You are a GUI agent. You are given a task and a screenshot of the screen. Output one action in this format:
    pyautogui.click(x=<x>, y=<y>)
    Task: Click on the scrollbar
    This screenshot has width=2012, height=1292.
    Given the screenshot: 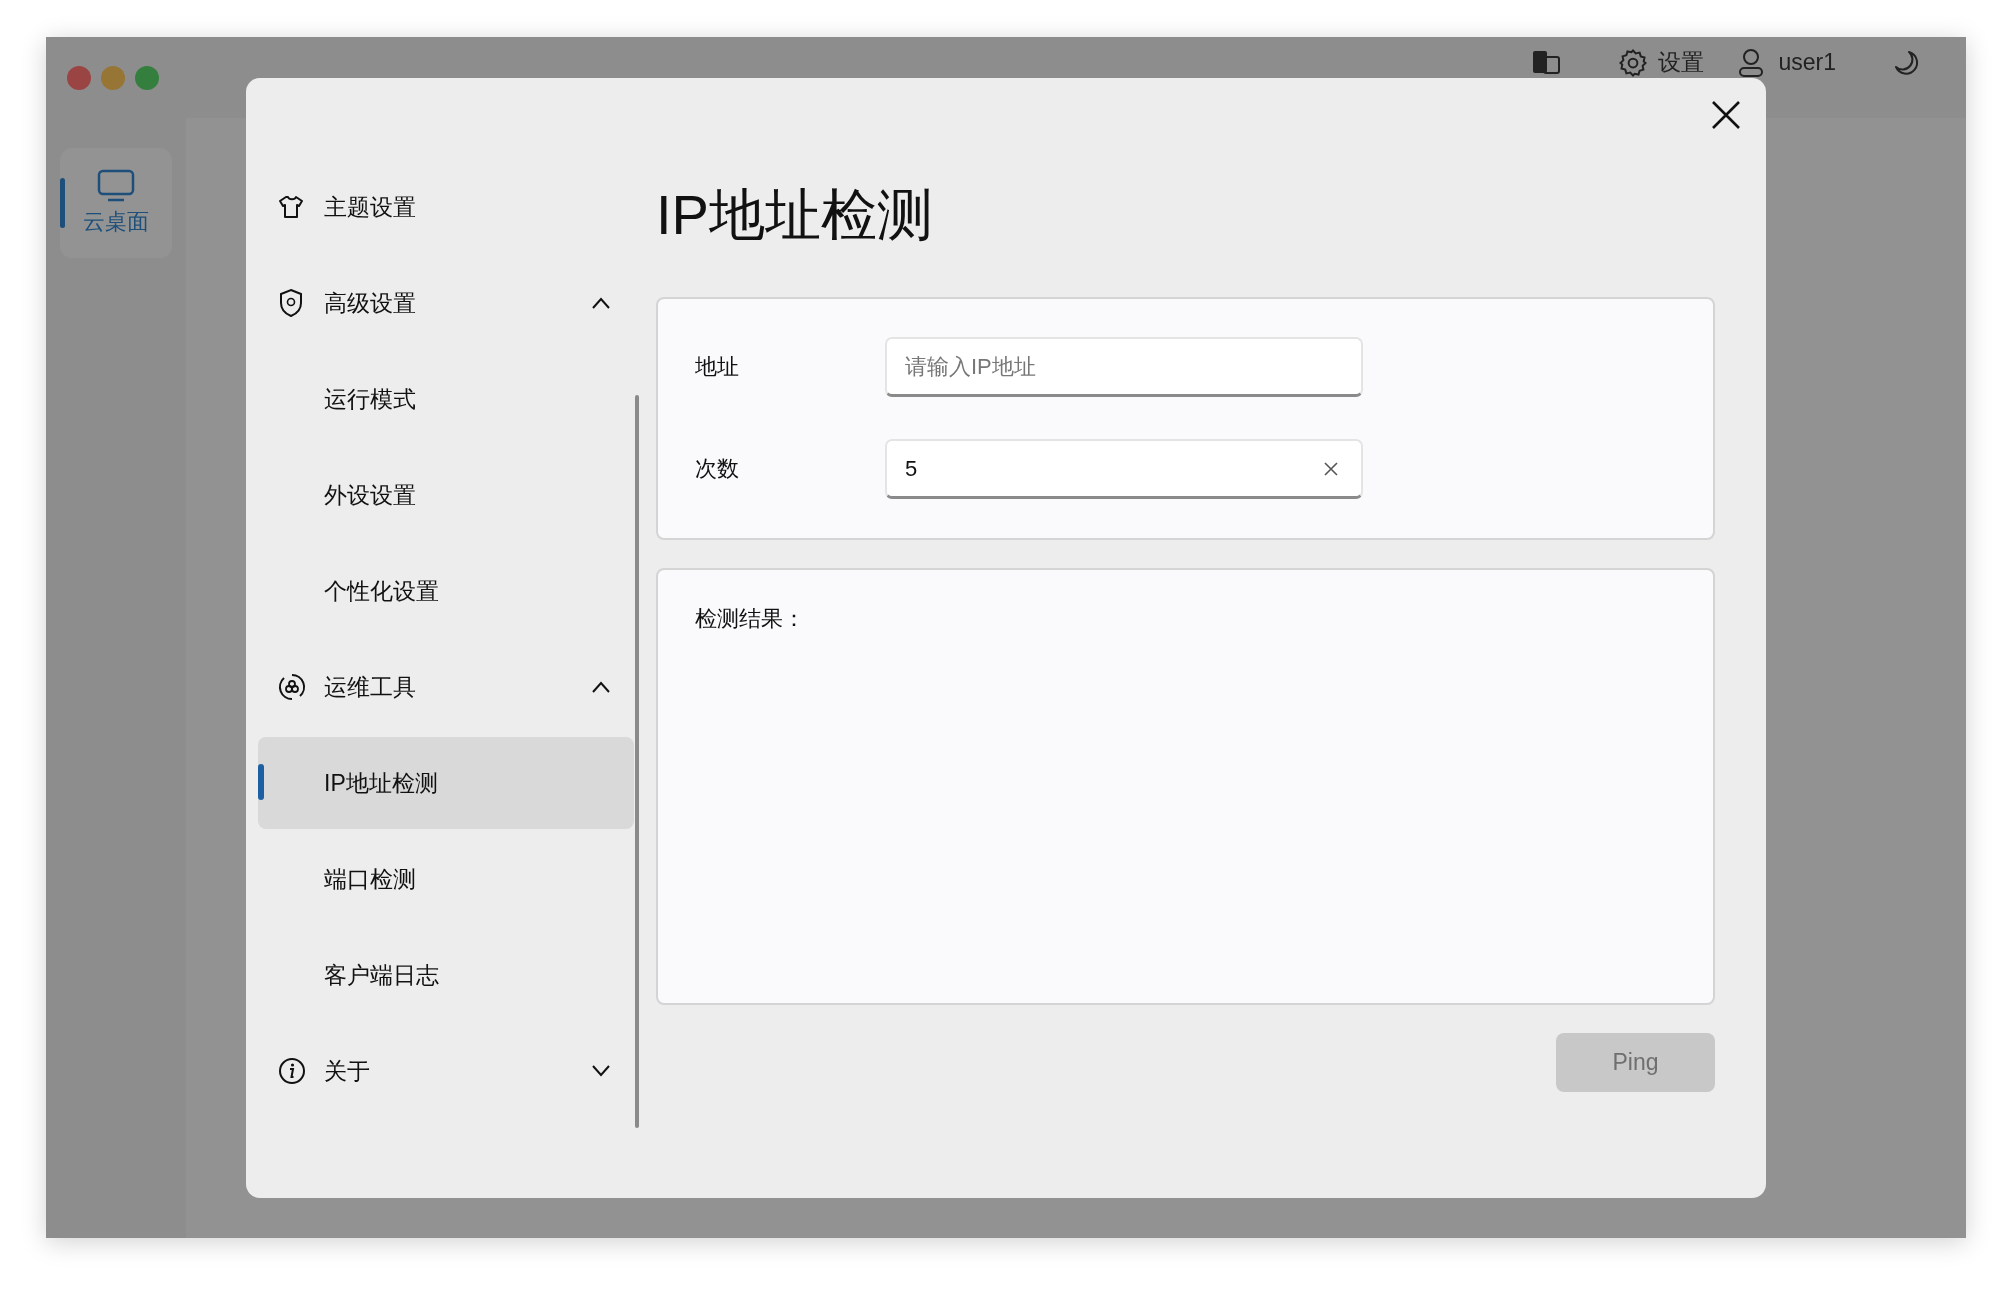 What is the action you would take?
    pyautogui.click(x=637, y=761)
    